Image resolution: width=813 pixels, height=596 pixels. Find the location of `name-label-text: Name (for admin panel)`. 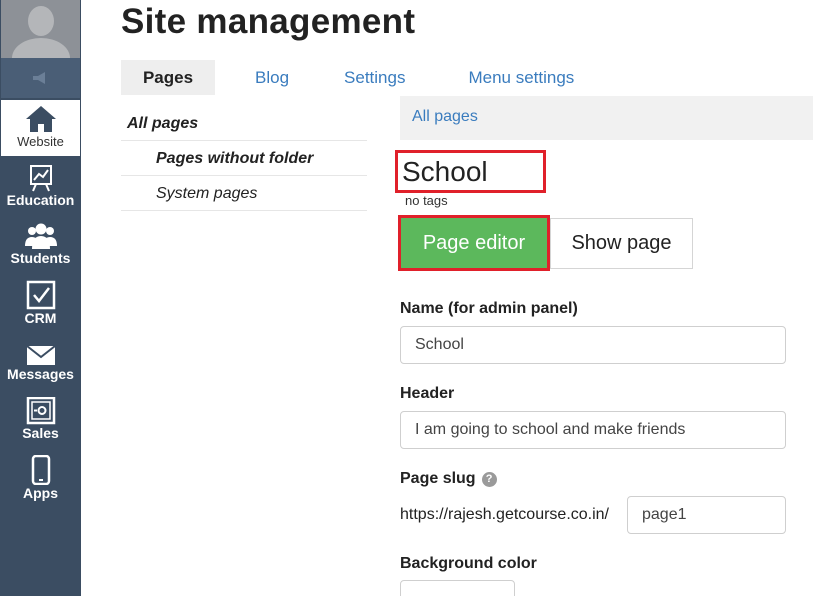

name-label-text: Name (for admin panel) is located at coordinates (489, 308).